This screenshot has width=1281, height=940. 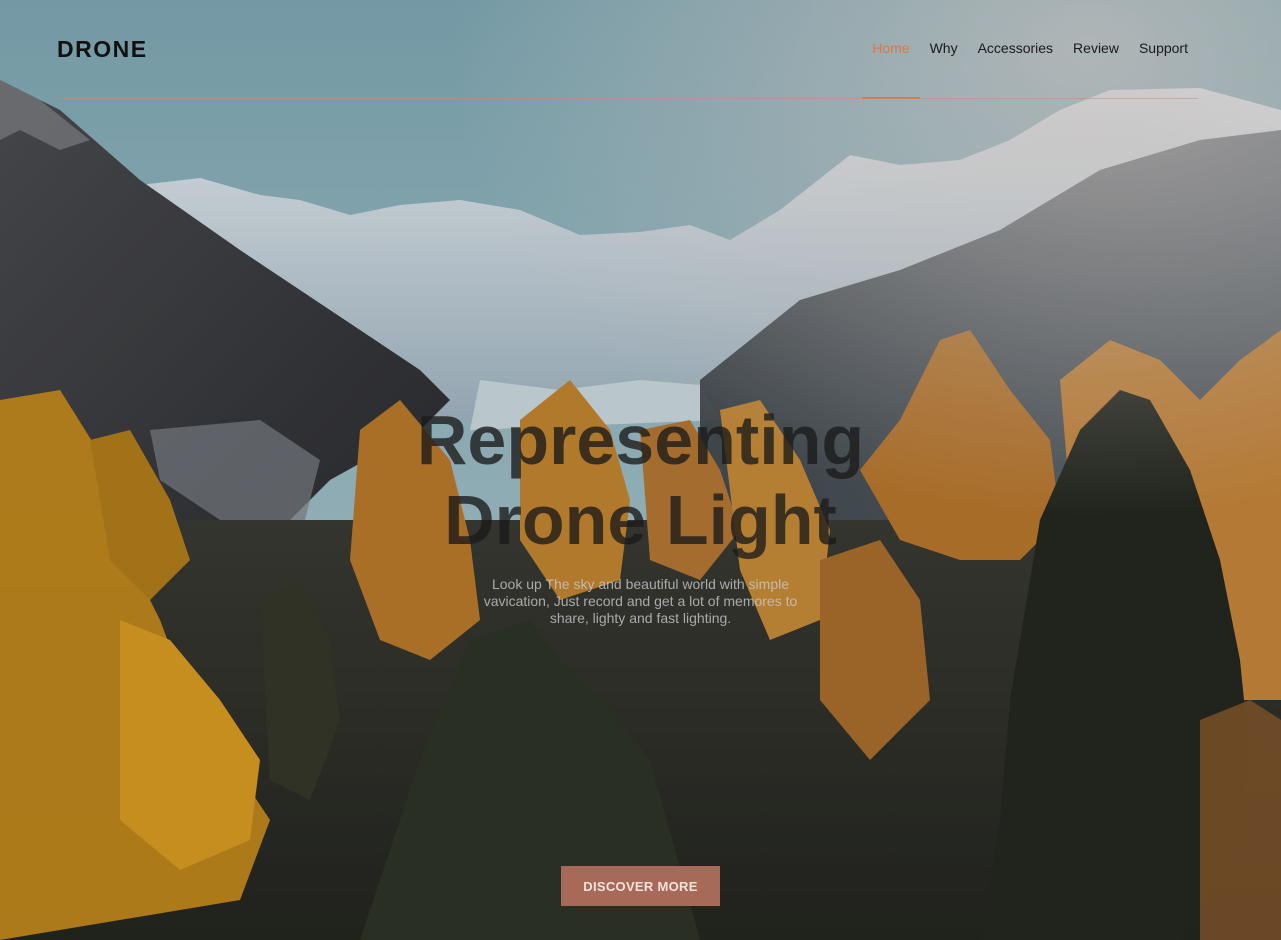 I want to click on nav-item-review: Review, so click(x=1096, y=69).